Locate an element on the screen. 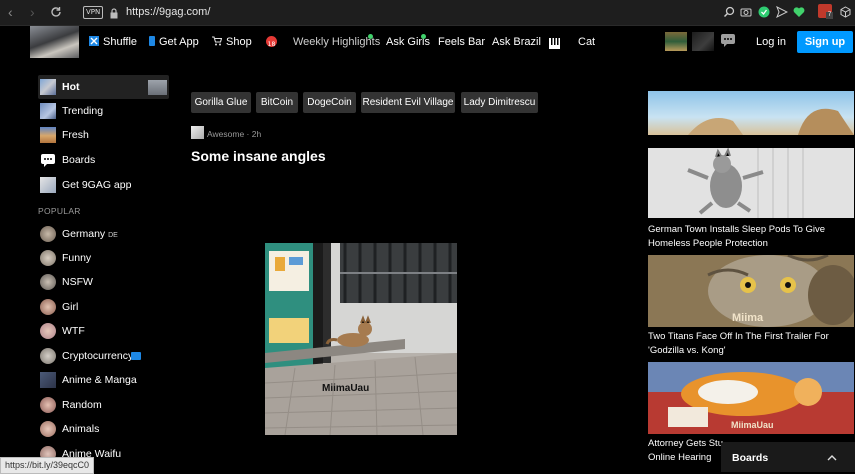  send-icon is located at coordinates (782, 14).